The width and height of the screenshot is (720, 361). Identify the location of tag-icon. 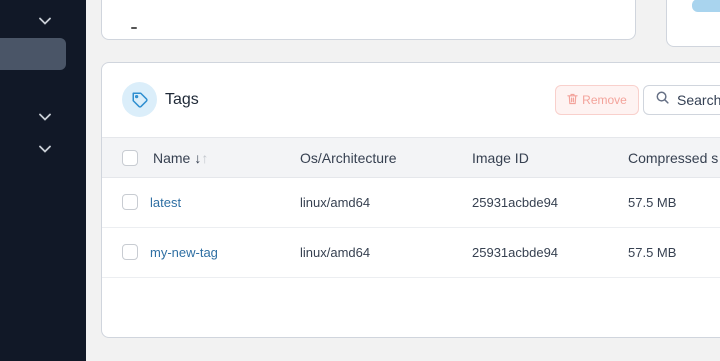
(139, 99).